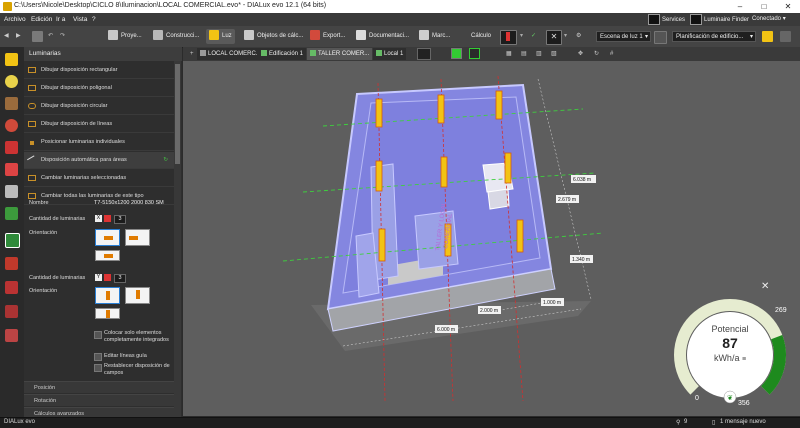 The width and height of the screenshot is (800, 428). I want to click on filled-view-icon, so click(456, 53).